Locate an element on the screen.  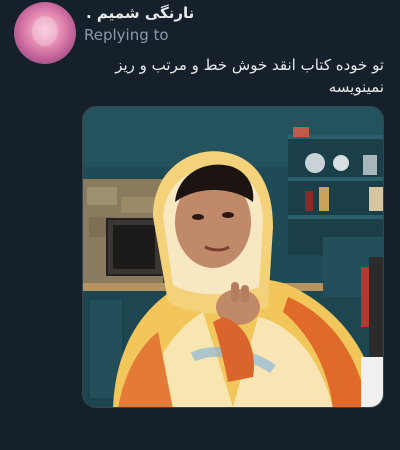
replying-to-label: Replying to is located at coordinates (126, 35).